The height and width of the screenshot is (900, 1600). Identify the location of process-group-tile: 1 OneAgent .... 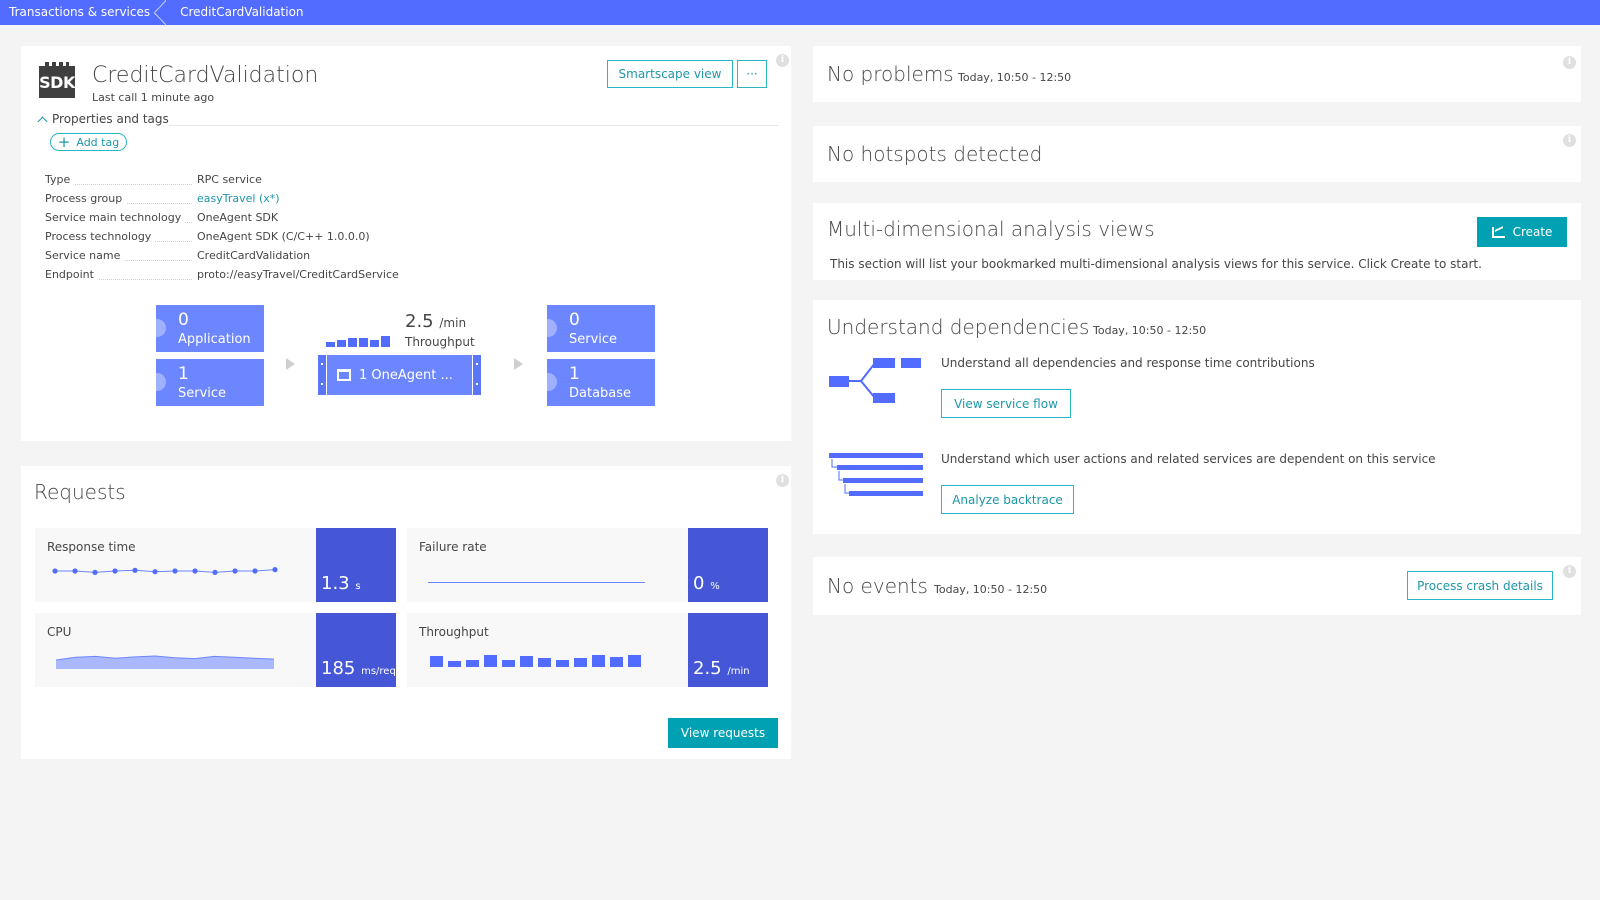
(399, 375).